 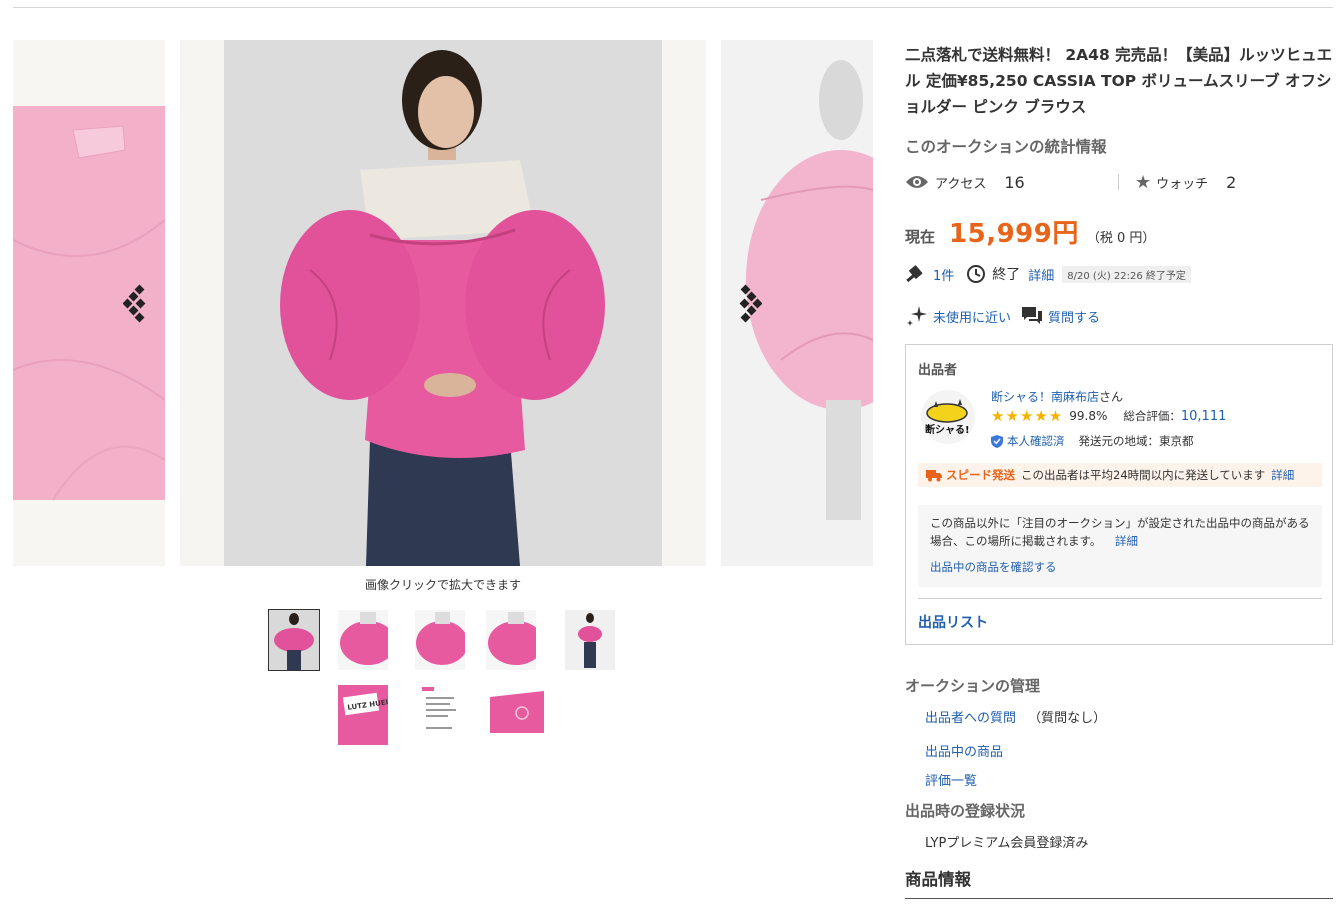 What do you see at coordinates (1121, 238) in the screenshot?
I see `tax-info: （税 0 円）` at bounding box center [1121, 238].